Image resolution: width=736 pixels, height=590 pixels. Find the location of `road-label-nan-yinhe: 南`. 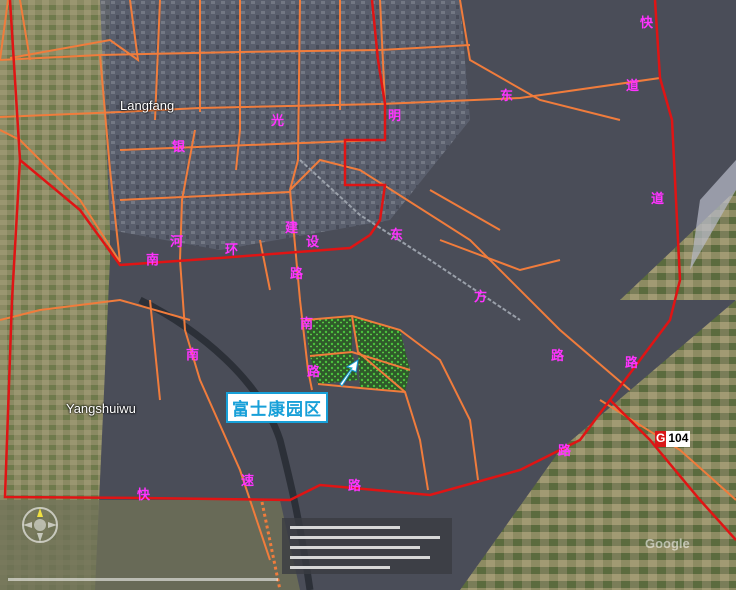

road-label-nan-yinhe: 南 is located at coordinates (153, 260).